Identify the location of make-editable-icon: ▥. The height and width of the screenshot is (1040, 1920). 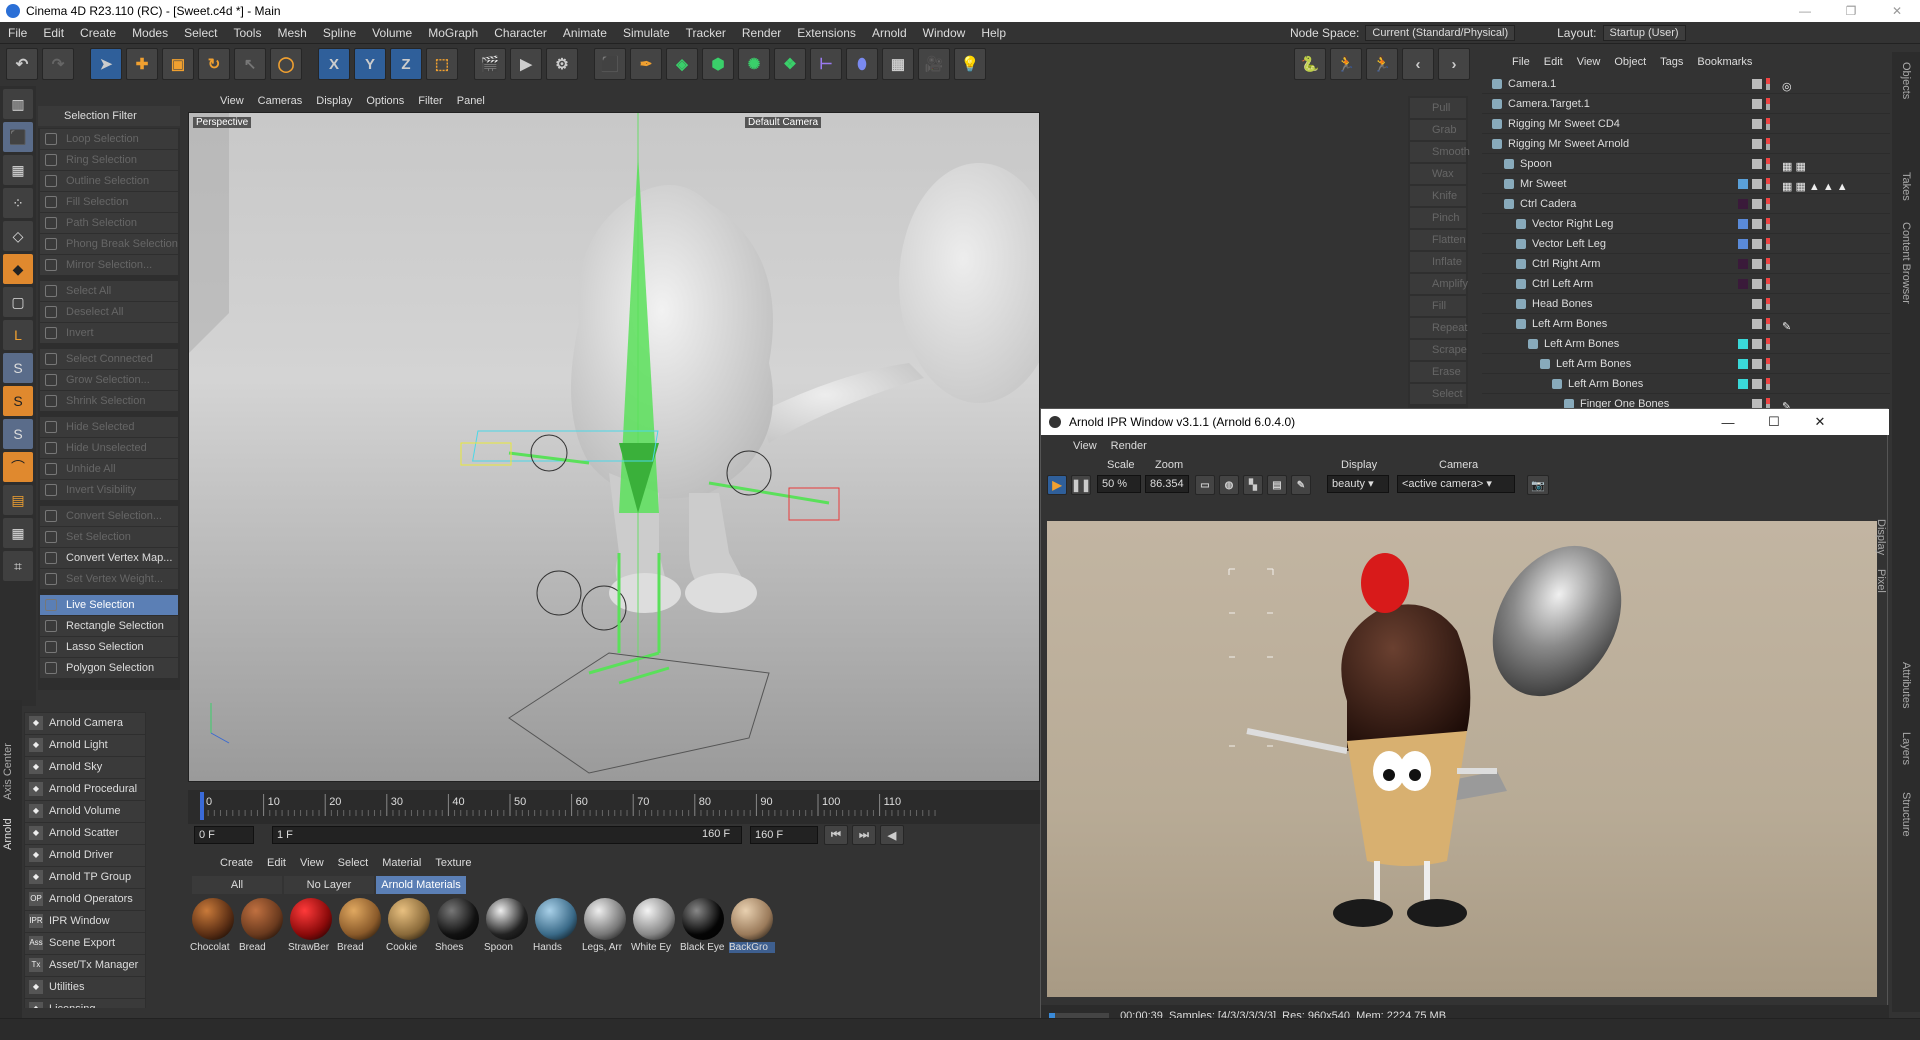
(18, 104).